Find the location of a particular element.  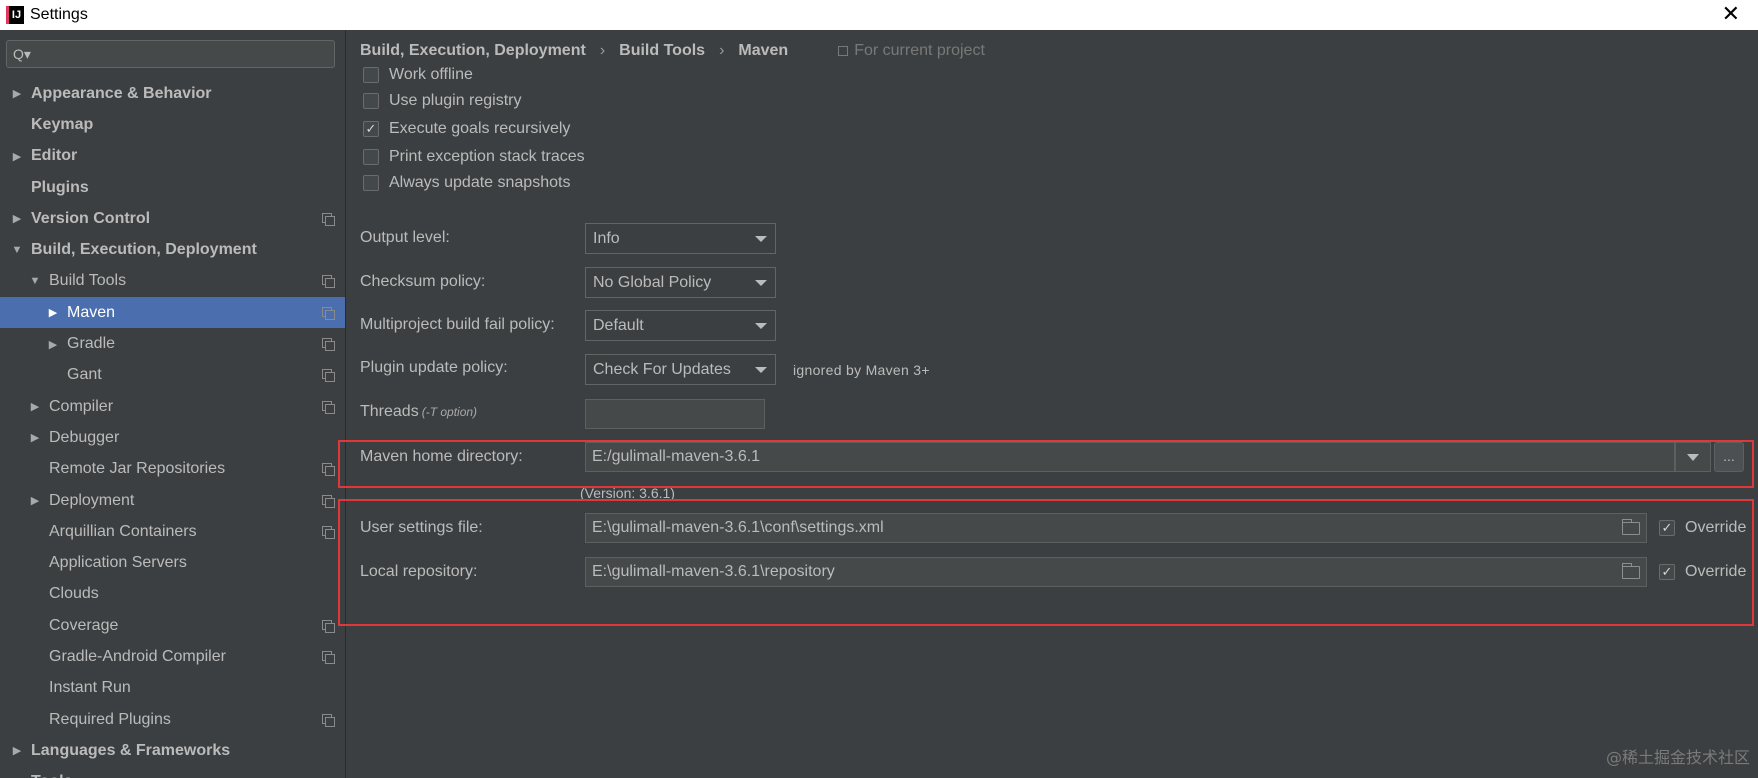

sidebar-item-label: Version Control is located at coordinates (91, 218).